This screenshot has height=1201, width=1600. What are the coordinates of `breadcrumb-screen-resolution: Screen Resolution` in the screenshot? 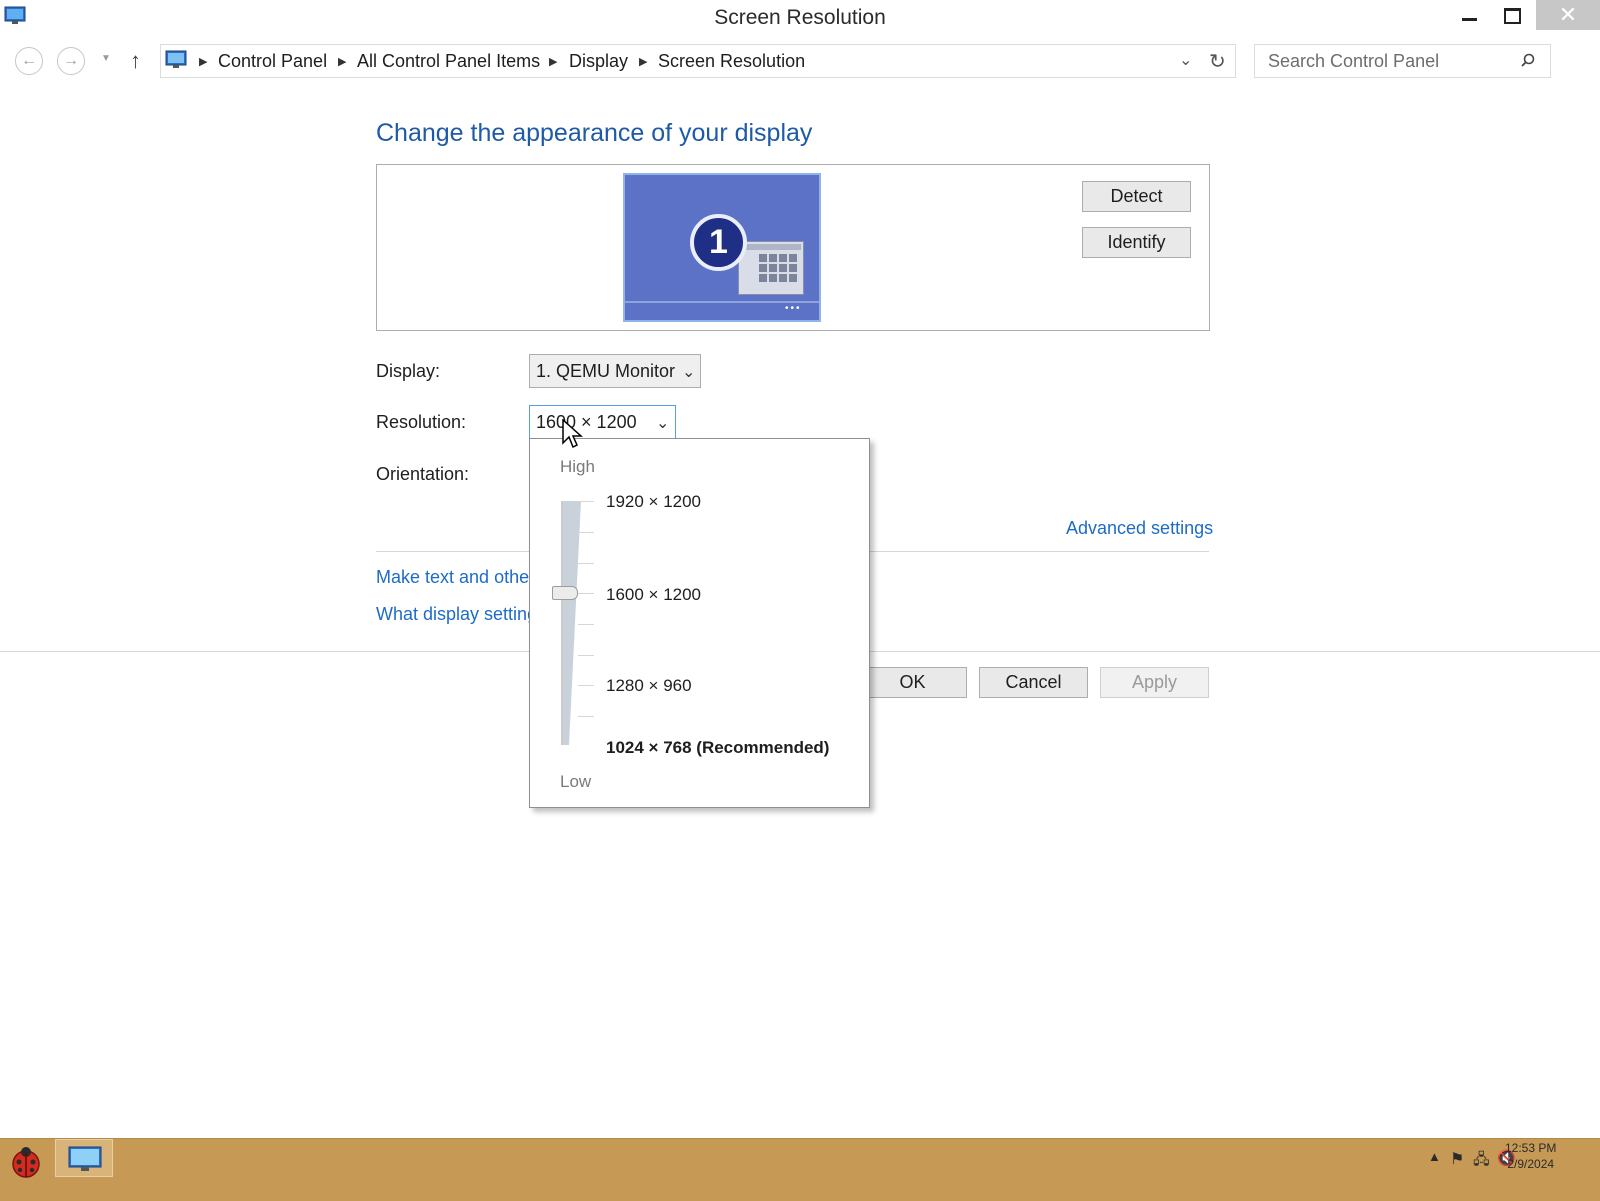 It's located at (731, 61).